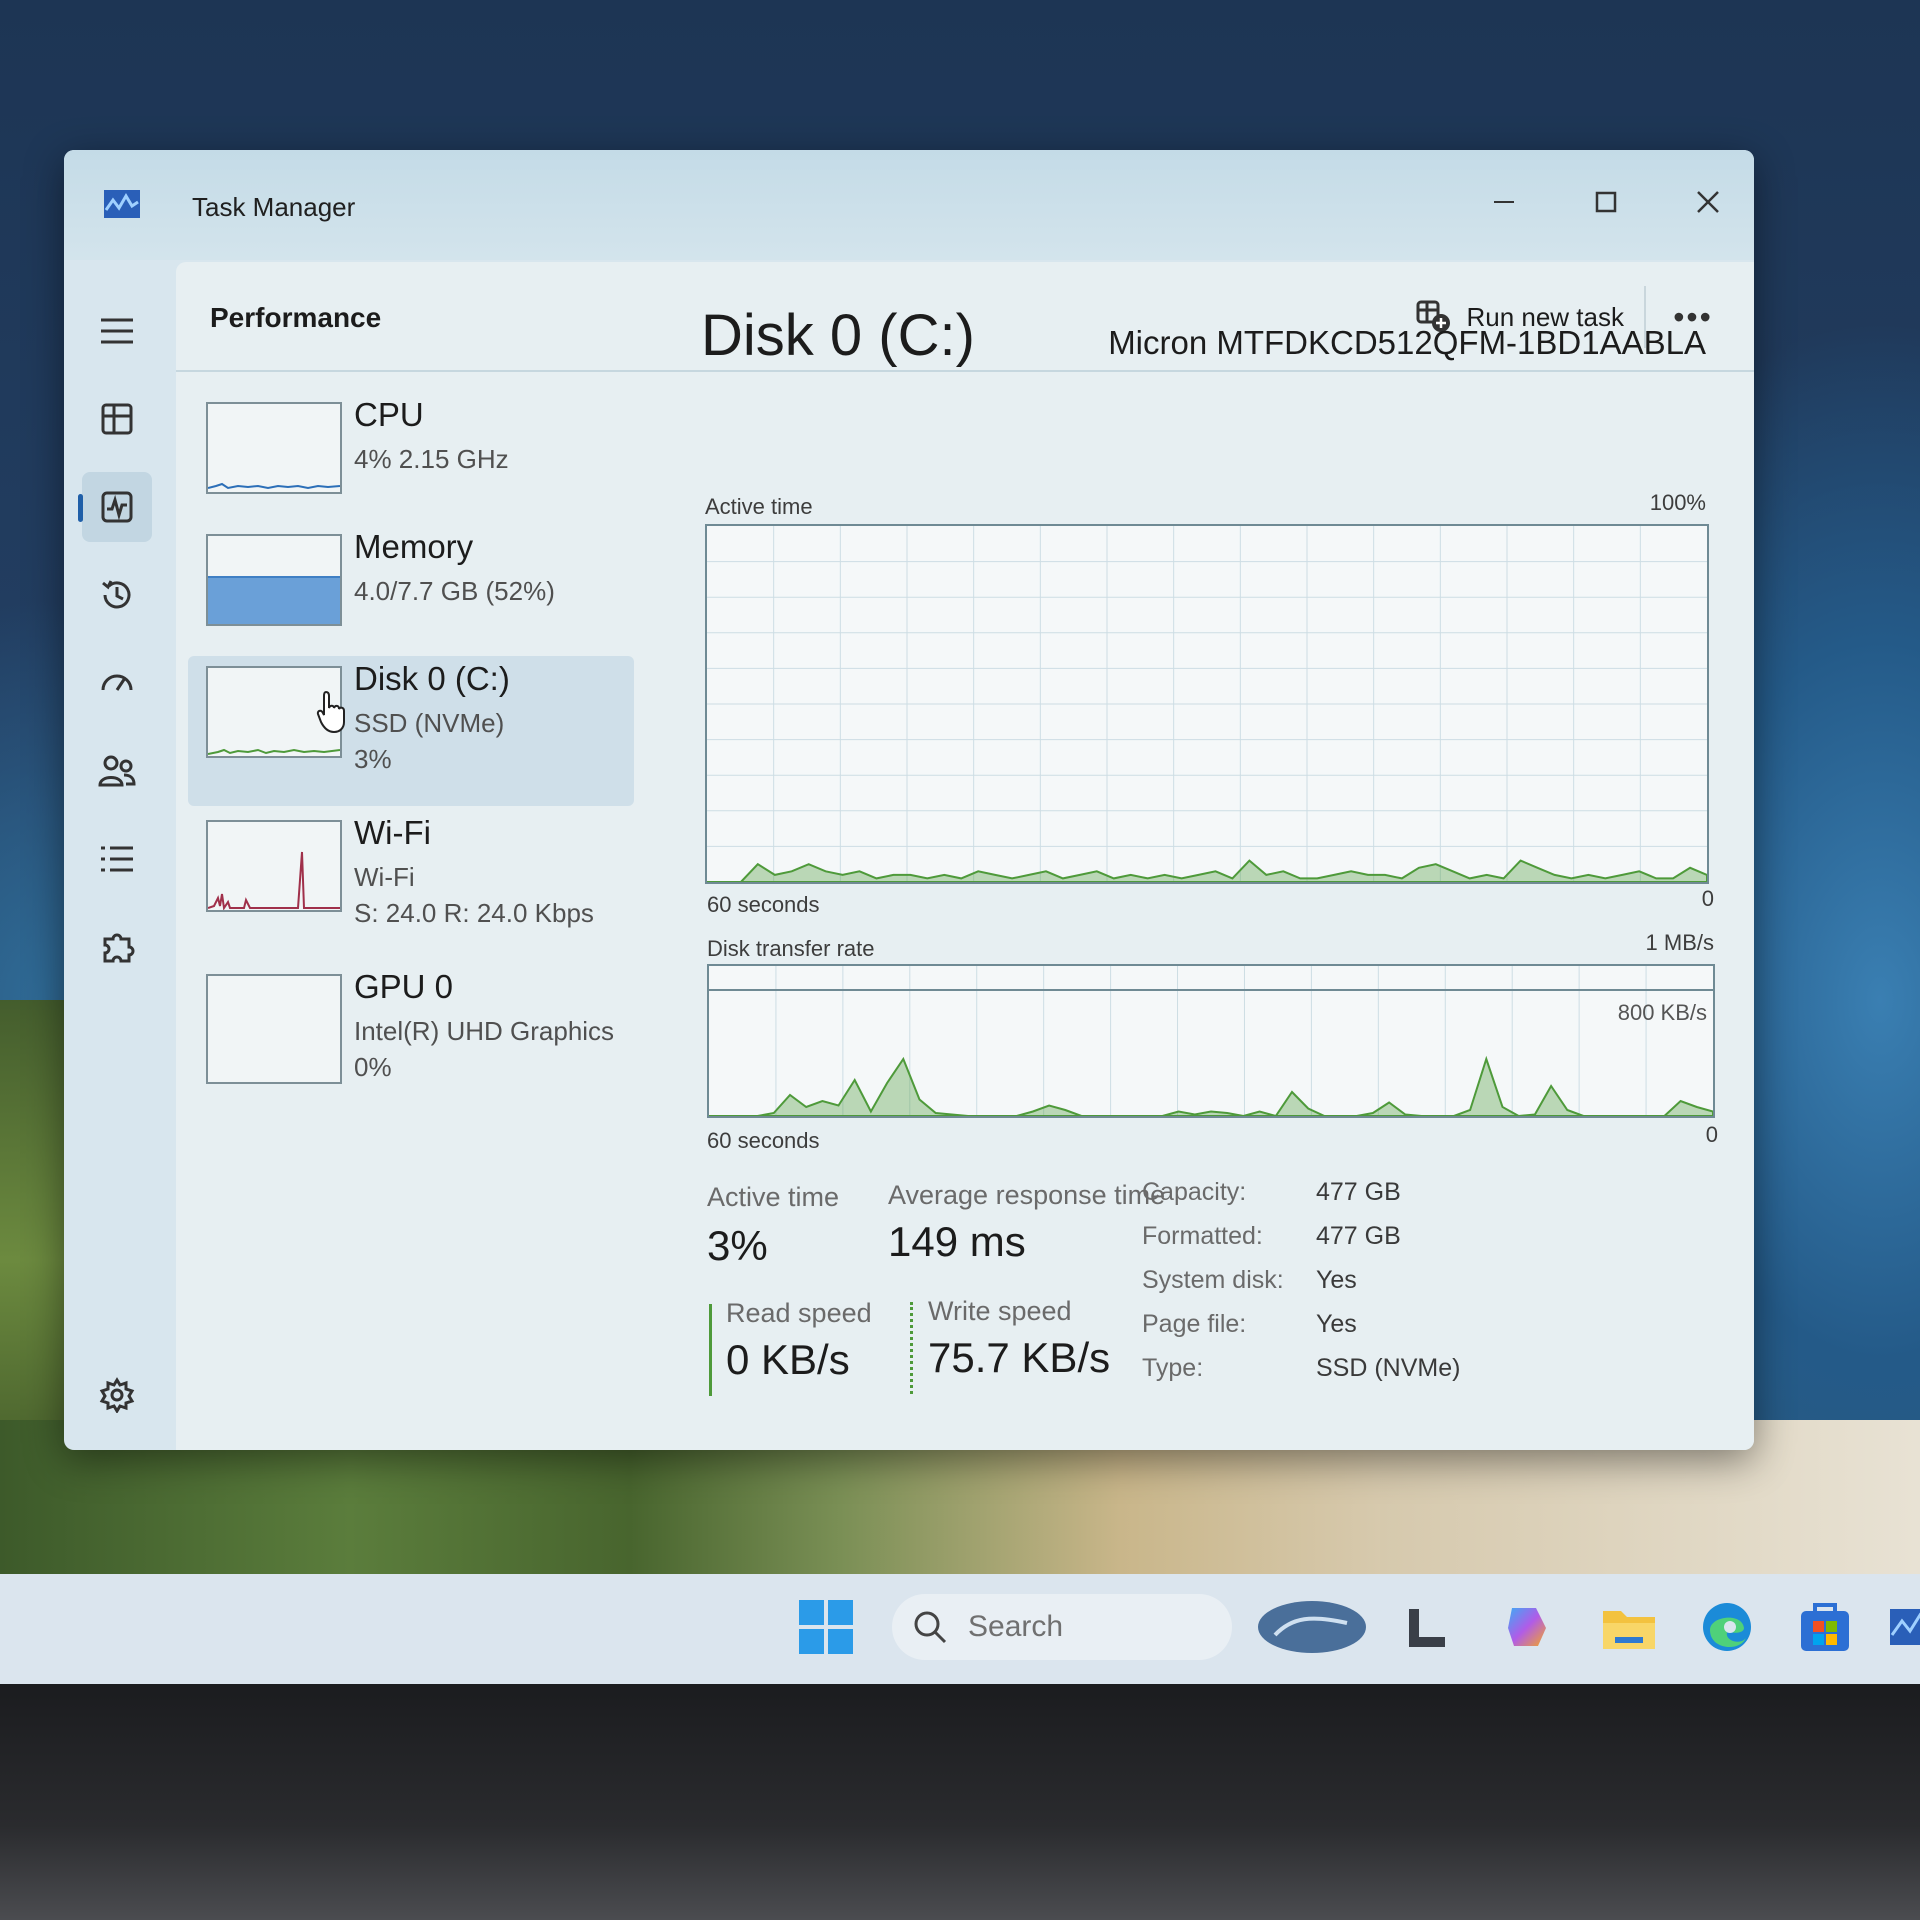 This screenshot has width=1920, height=1920. I want to click on hamburger-icon, so click(117, 331).